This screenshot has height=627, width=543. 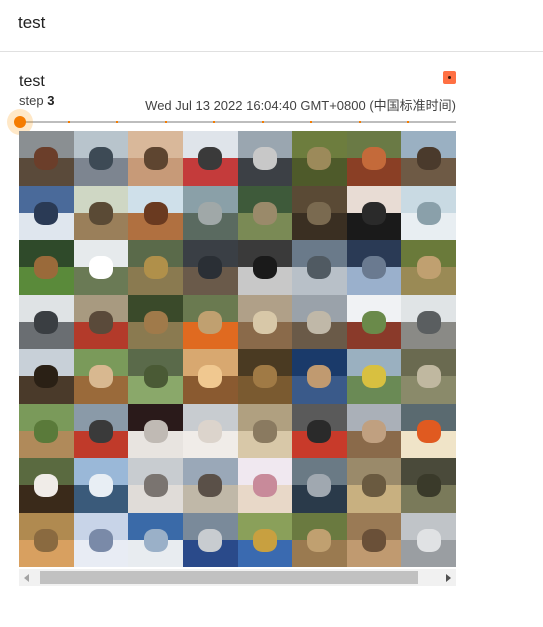 I want to click on expand-dot, so click(x=449, y=77).